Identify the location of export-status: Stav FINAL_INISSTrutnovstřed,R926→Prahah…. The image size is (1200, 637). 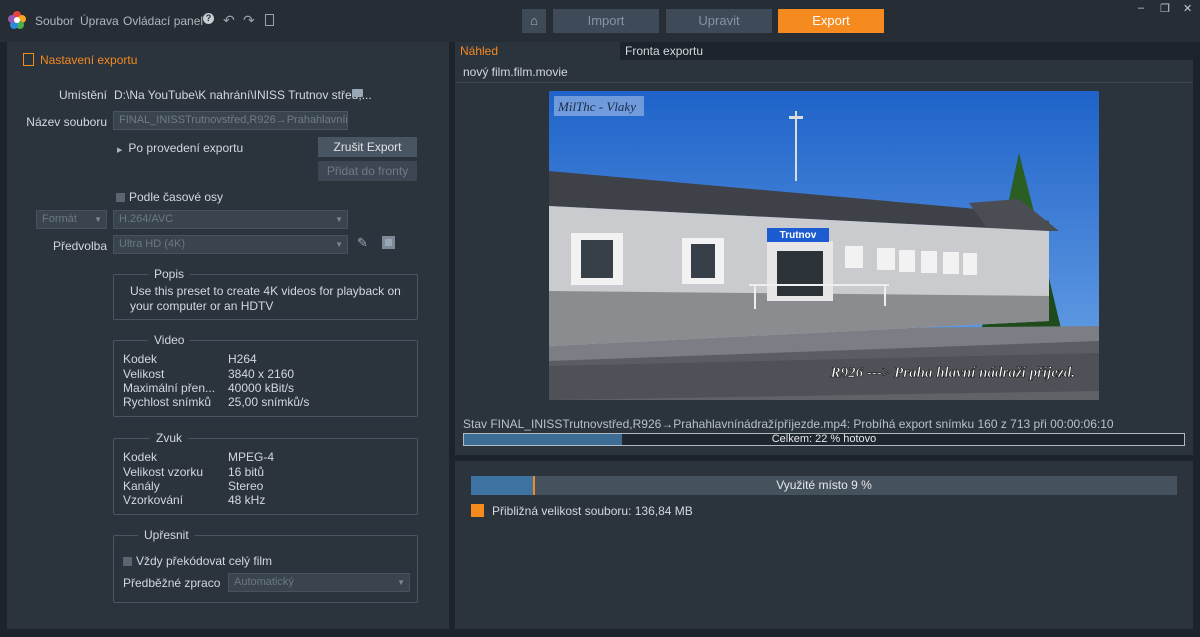
(788, 424).